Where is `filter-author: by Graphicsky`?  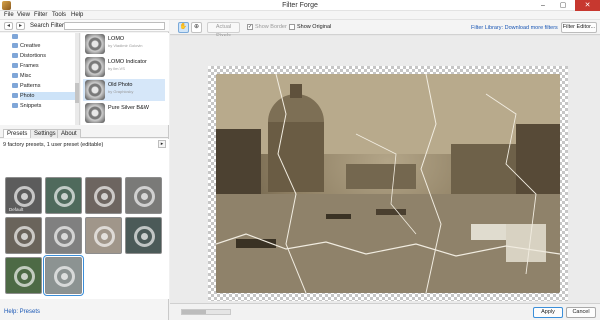
filter-author: by Graphicsky is located at coordinates (121, 91).